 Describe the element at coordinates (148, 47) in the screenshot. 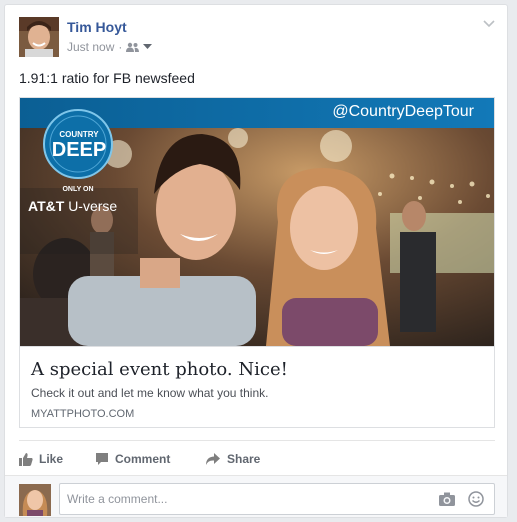

I see `caret-down-icon` at that location.